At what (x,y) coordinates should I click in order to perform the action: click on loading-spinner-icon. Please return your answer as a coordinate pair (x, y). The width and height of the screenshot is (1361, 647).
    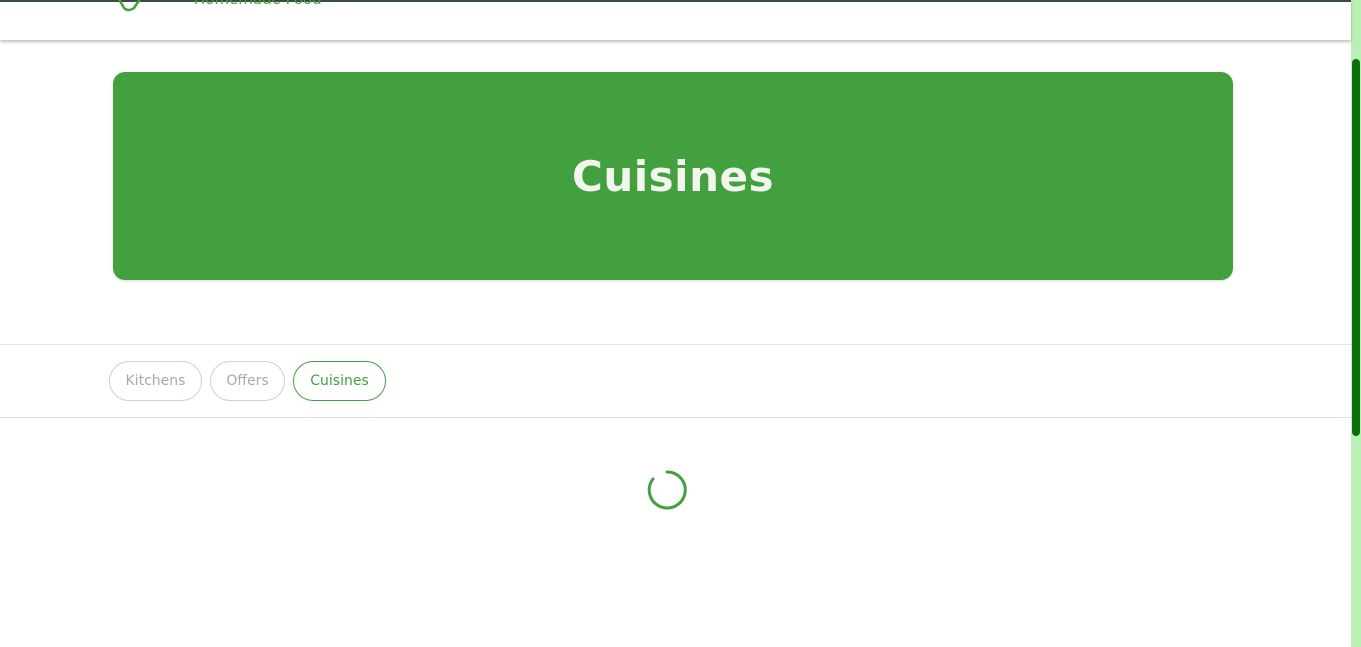
    Looking at the image, I should click on (667, 490).